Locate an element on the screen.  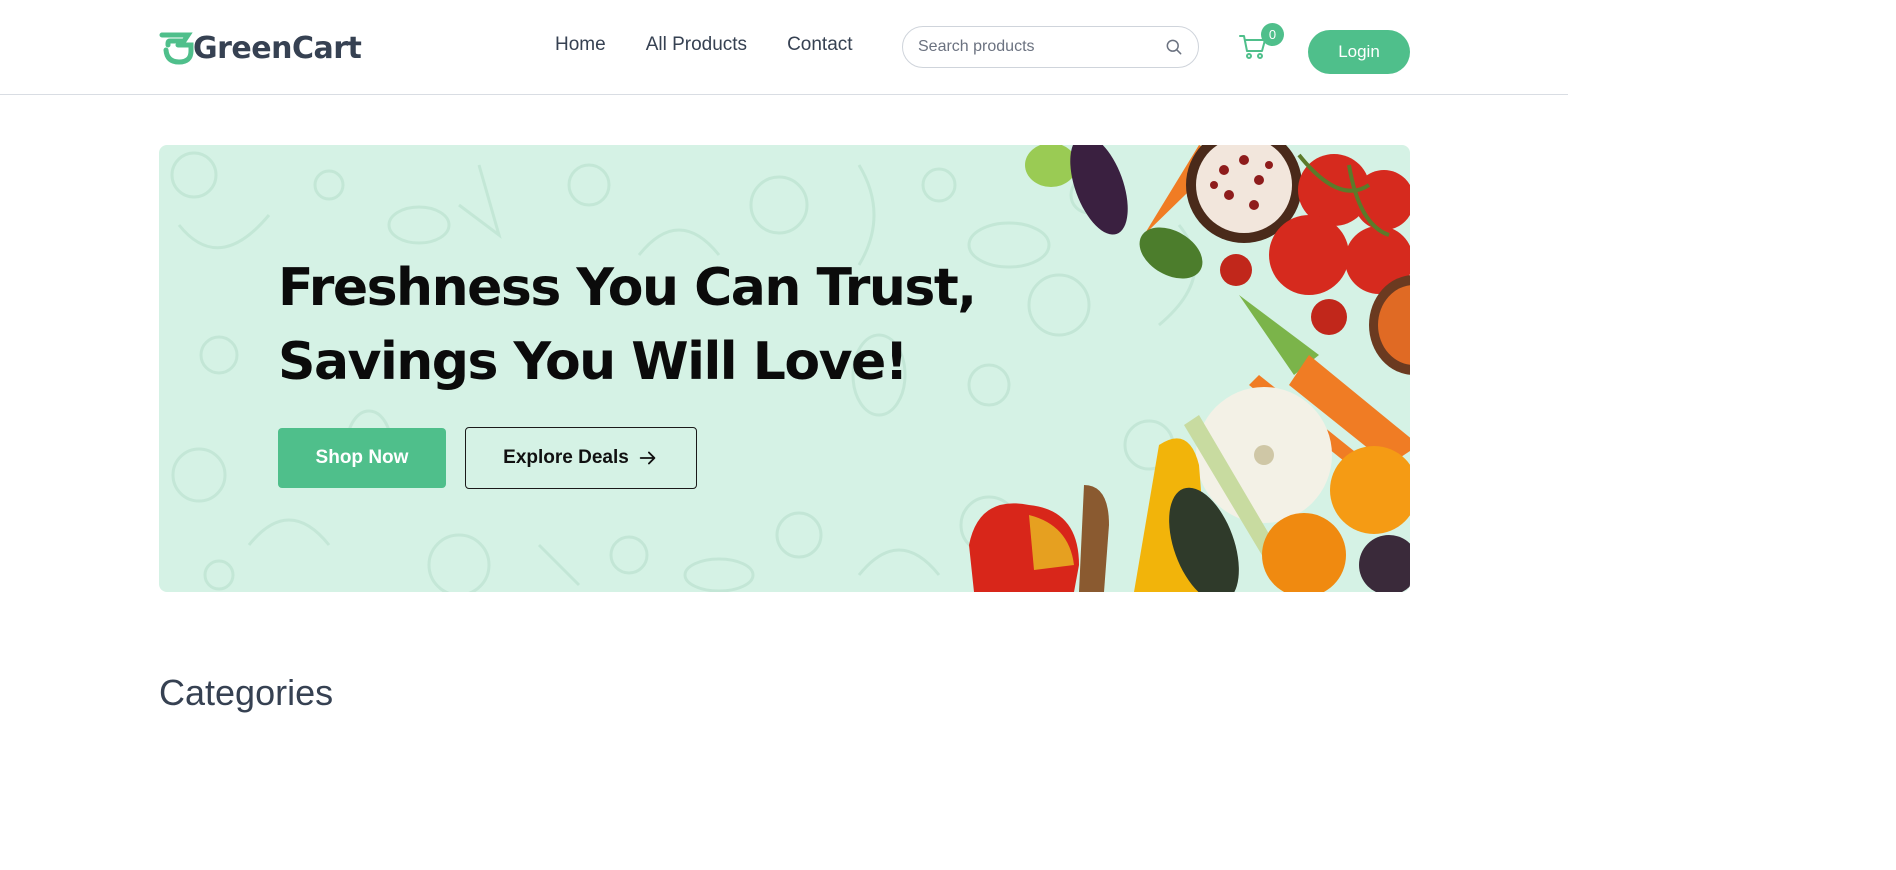
search-bar is located at coordinates (1050, 47).